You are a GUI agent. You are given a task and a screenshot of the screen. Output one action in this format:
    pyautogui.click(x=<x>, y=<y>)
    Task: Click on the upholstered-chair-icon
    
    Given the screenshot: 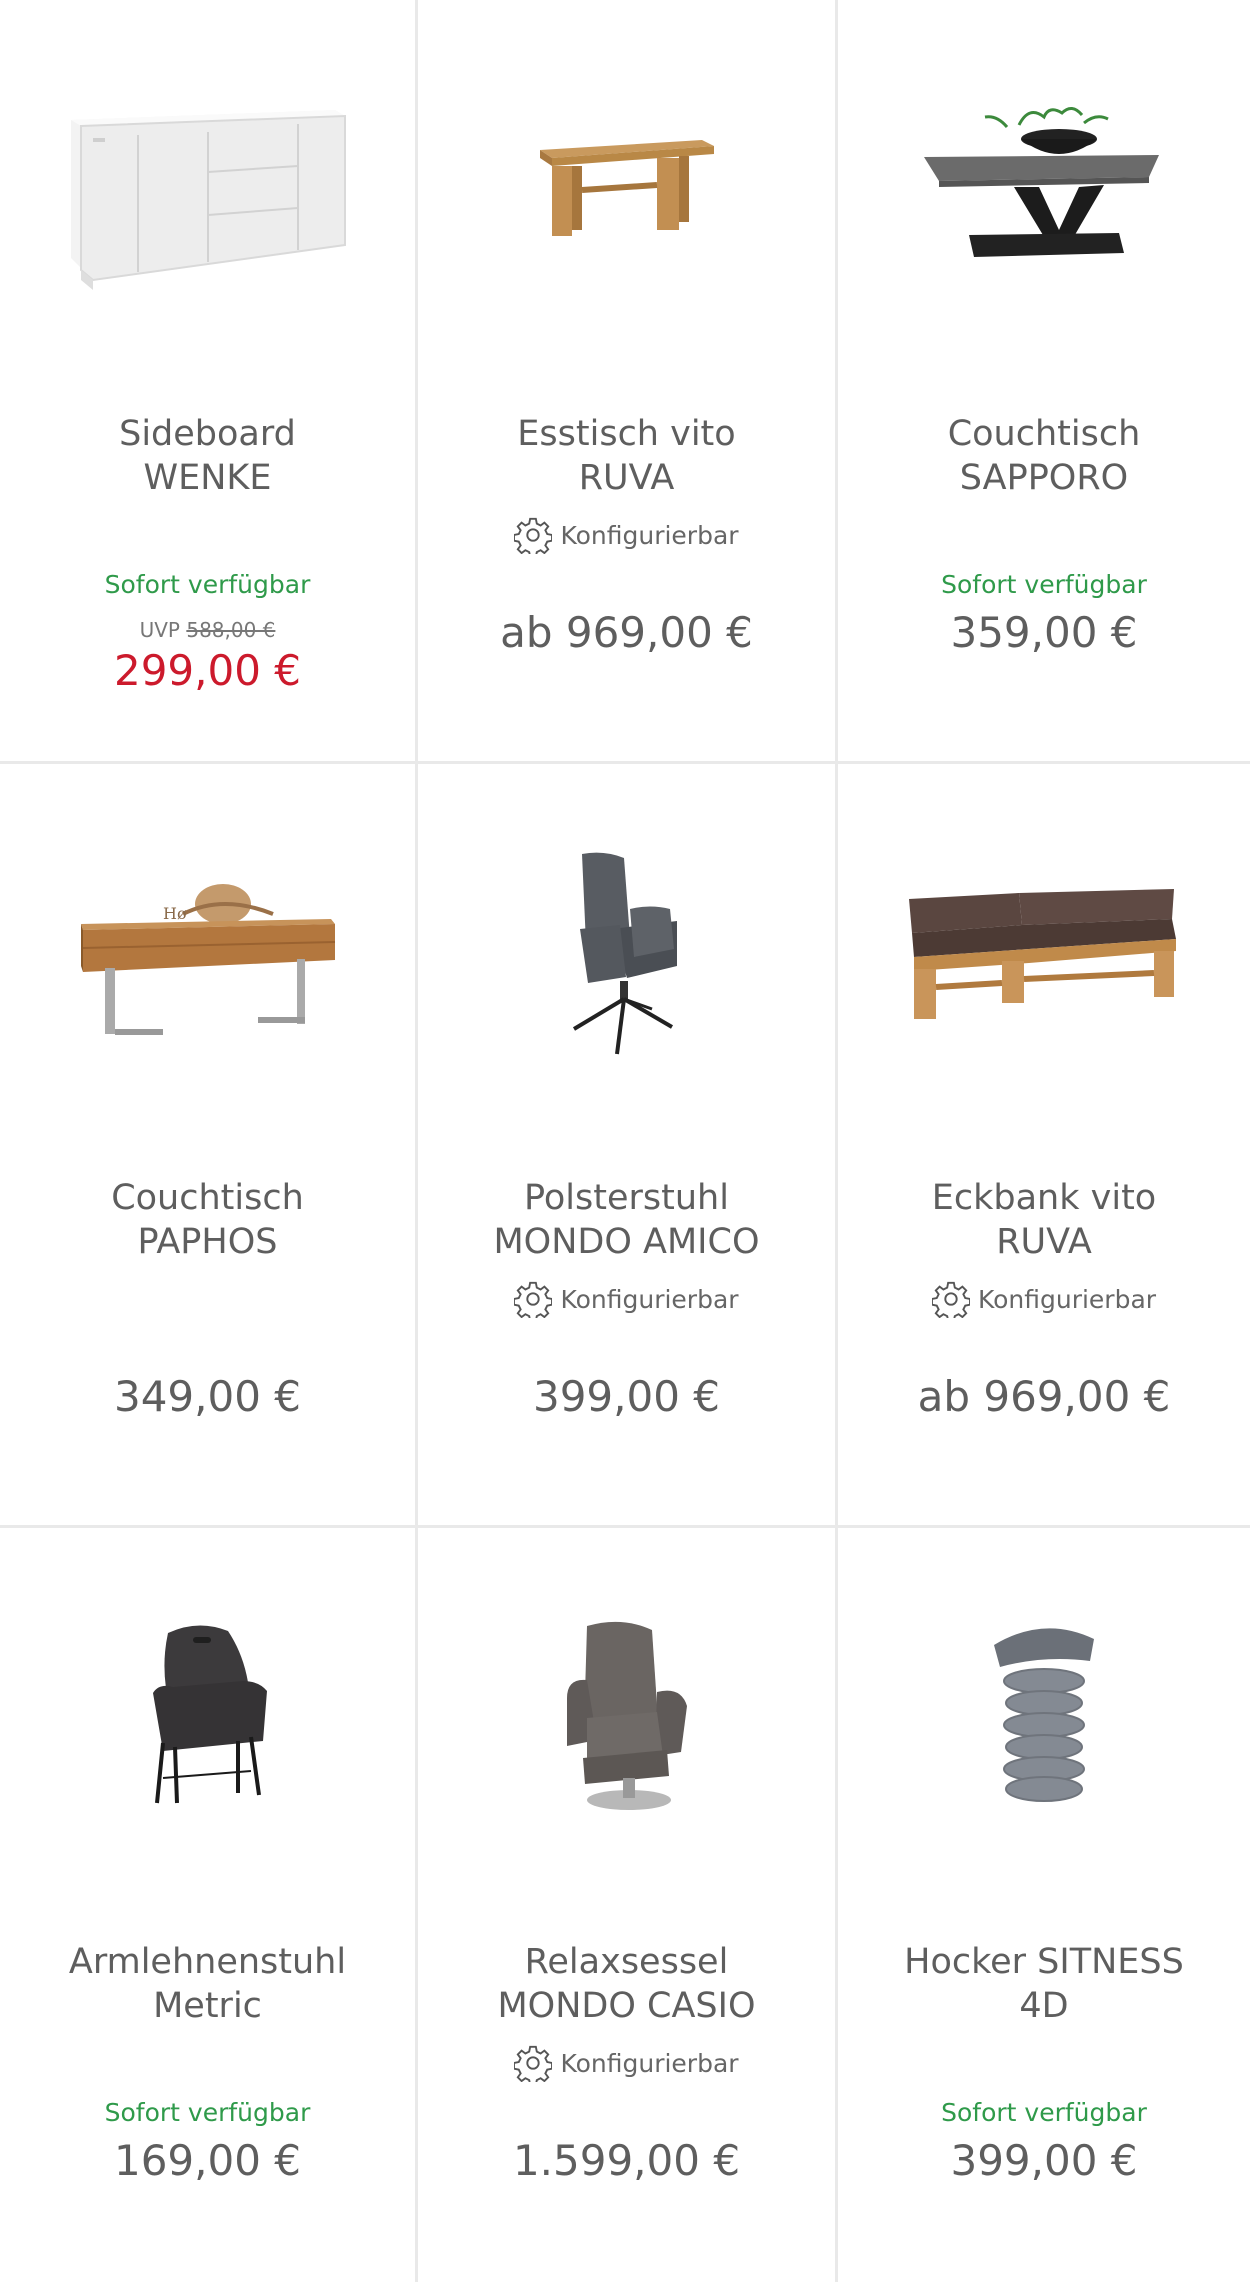 What is the action you would take?
    pyautogui.click(x=624, y=953)
    